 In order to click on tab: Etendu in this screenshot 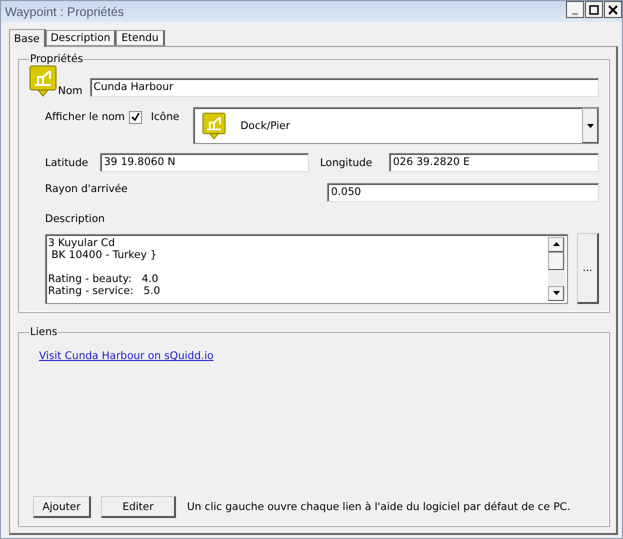, I will do `click(140, 38)`.